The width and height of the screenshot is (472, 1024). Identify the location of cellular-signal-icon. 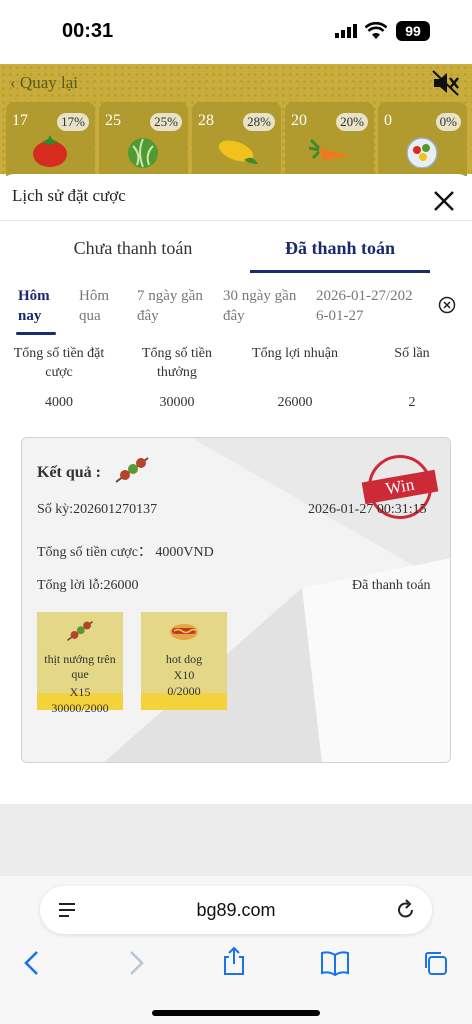
(346, 31).